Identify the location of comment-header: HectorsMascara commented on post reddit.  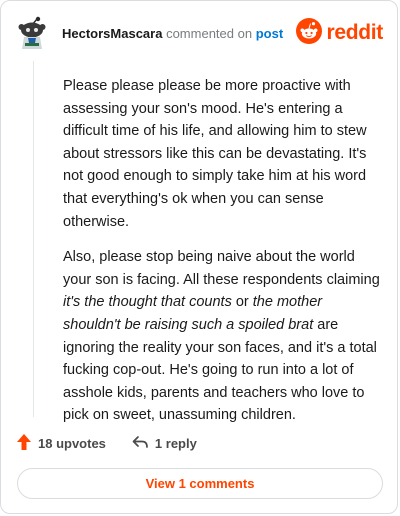
(199, 33).